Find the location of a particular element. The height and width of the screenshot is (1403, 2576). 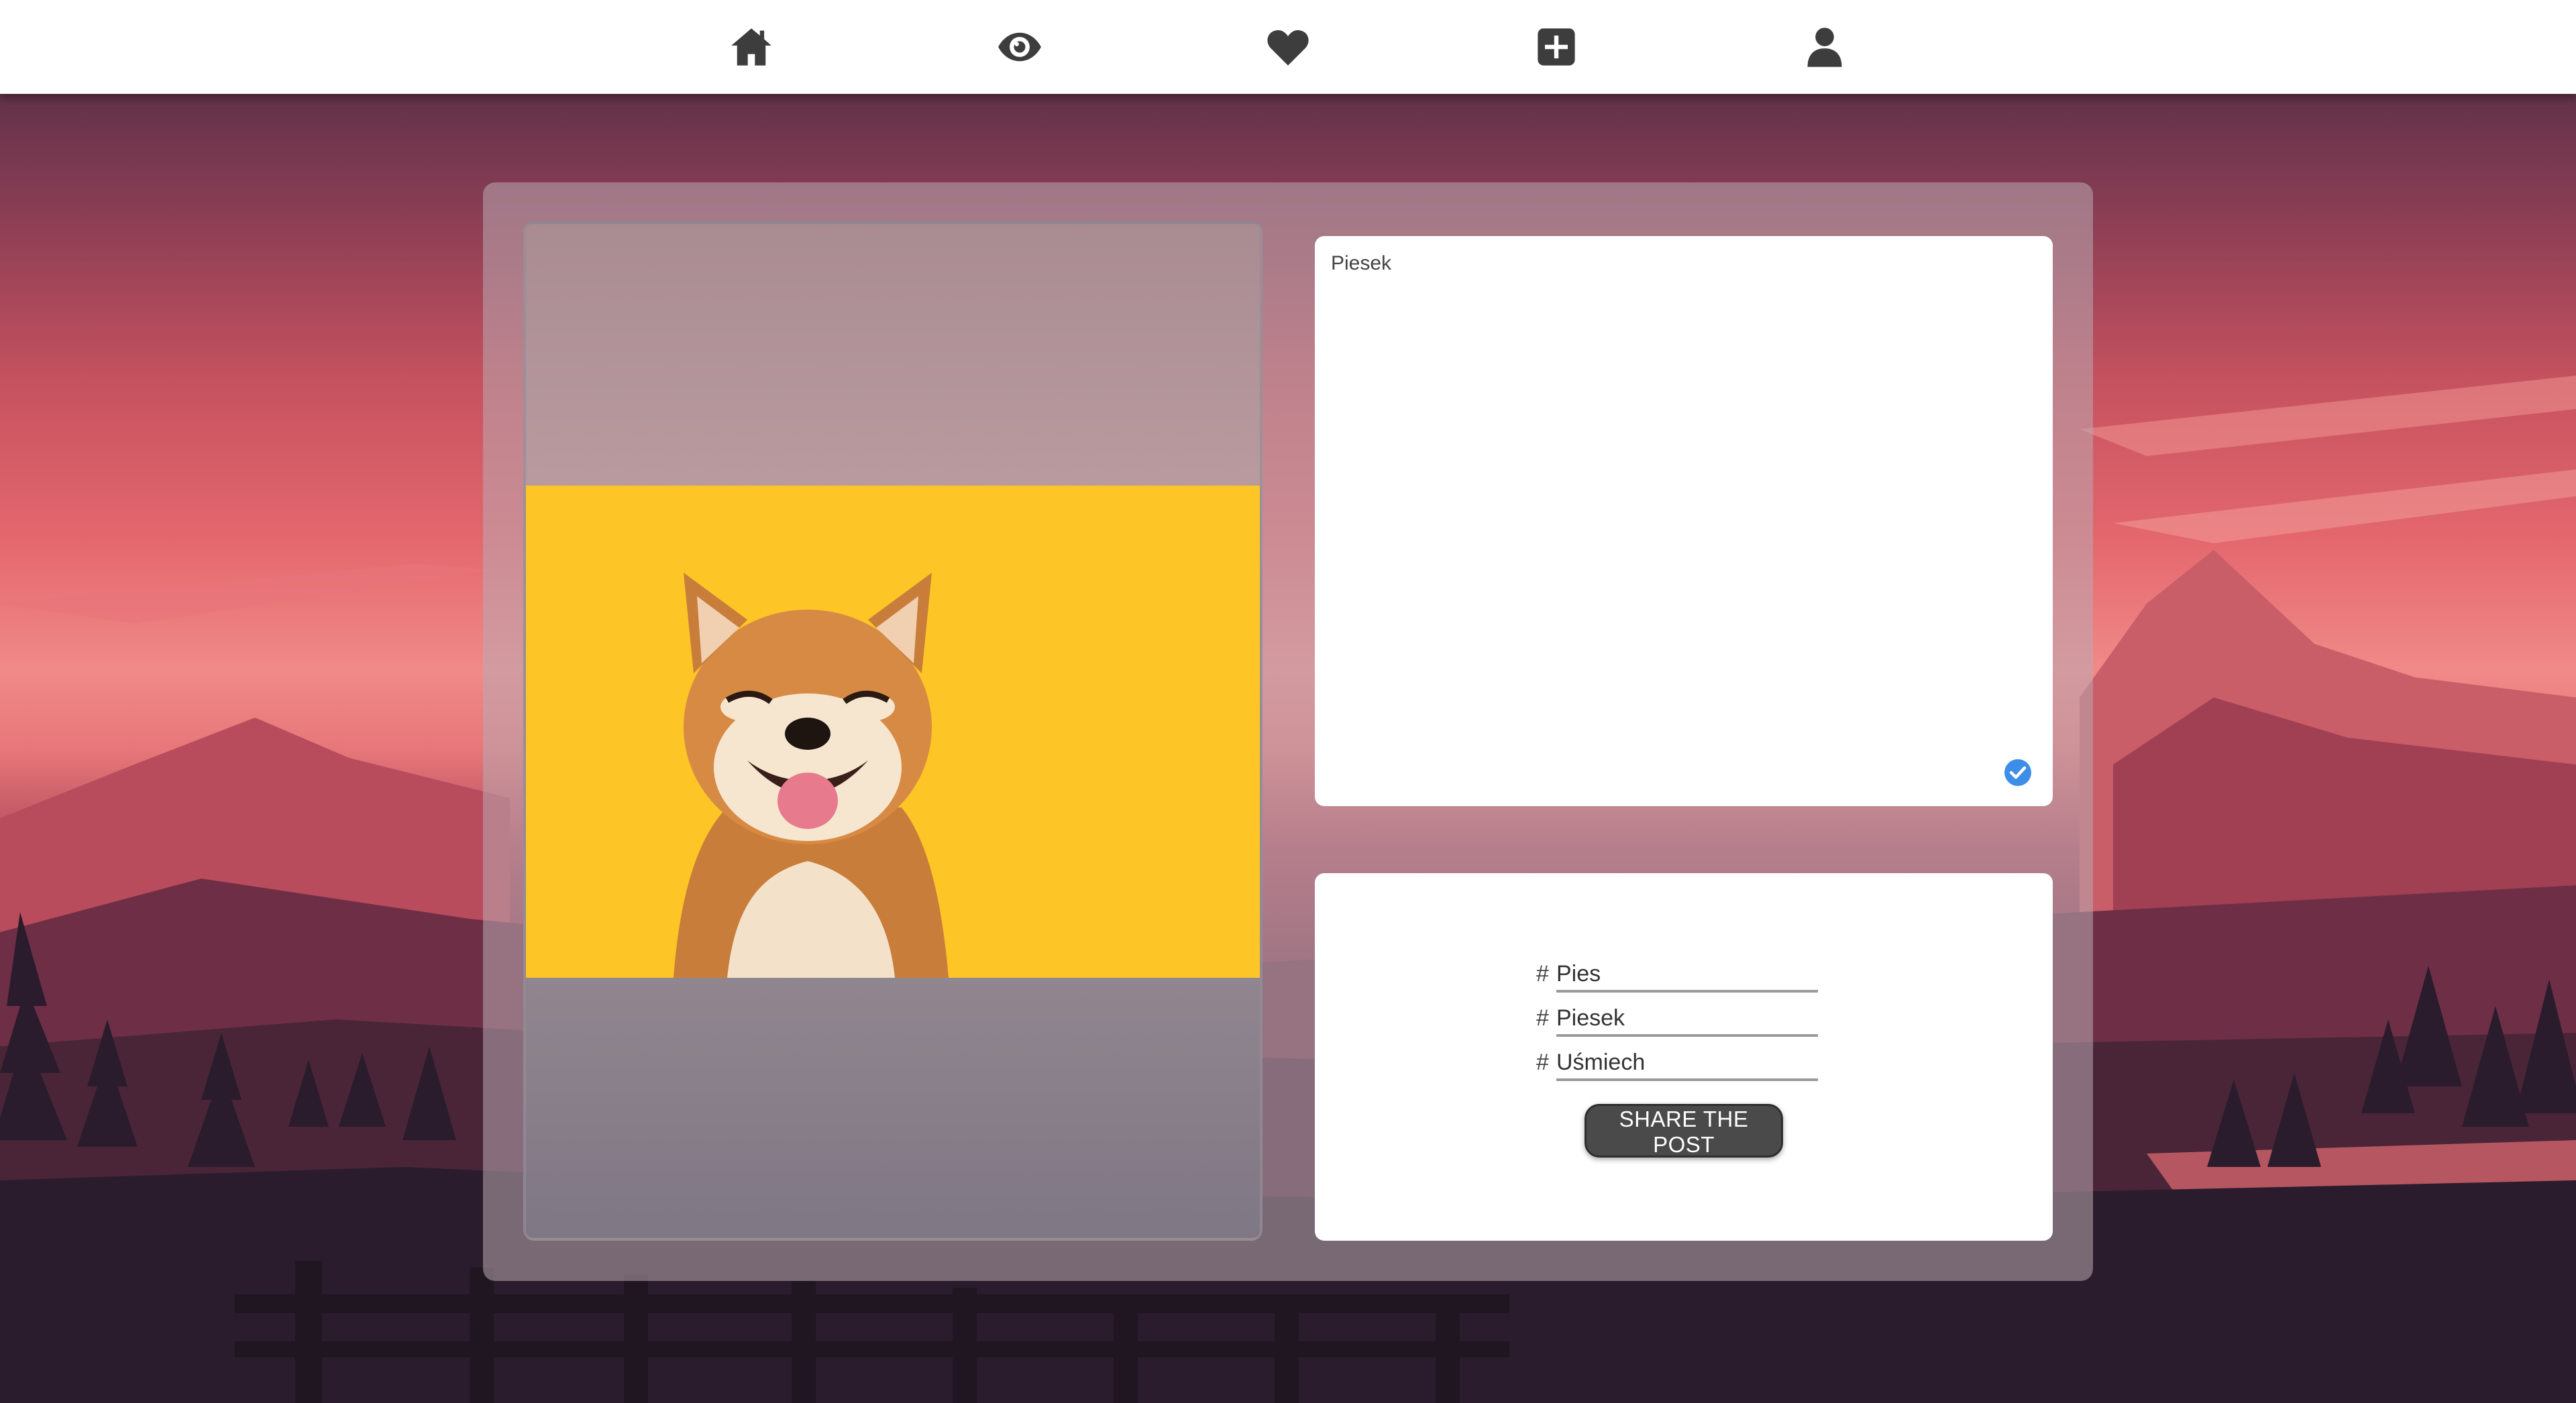

home-icon is located at coordinates (751, 47).